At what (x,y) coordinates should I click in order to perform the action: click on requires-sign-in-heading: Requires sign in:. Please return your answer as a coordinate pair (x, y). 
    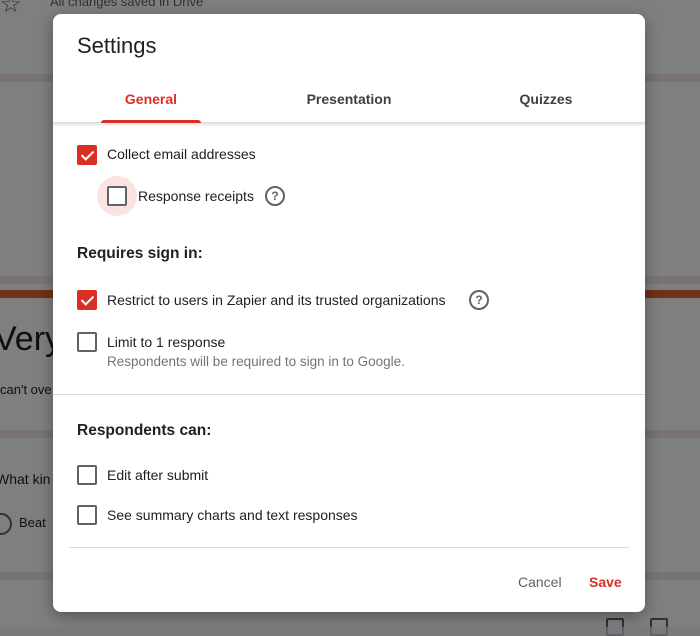
    Looking at the image, I should click on (140, 253).